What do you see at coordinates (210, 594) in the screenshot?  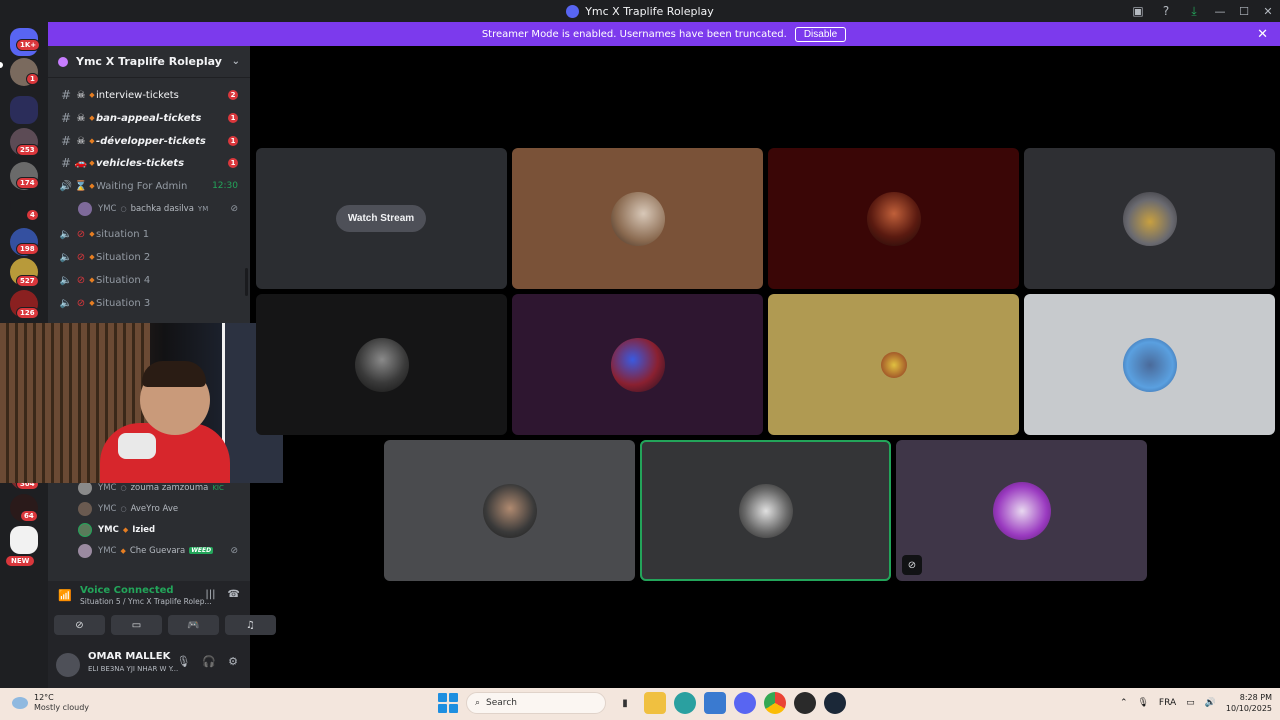 I see `noise-suppression-icon: |||` at bounding box center [210, 594].